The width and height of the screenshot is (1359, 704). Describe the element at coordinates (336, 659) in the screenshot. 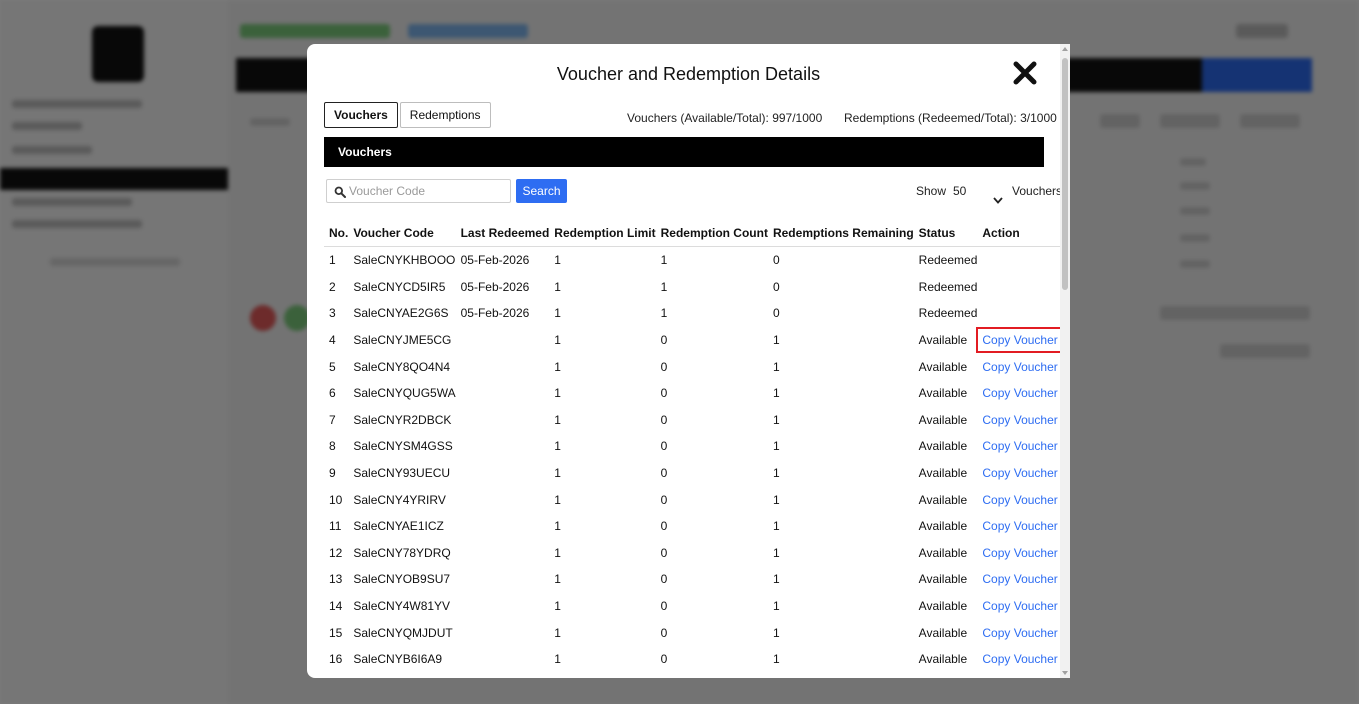

I see `cell-row-number: 16` at that location.